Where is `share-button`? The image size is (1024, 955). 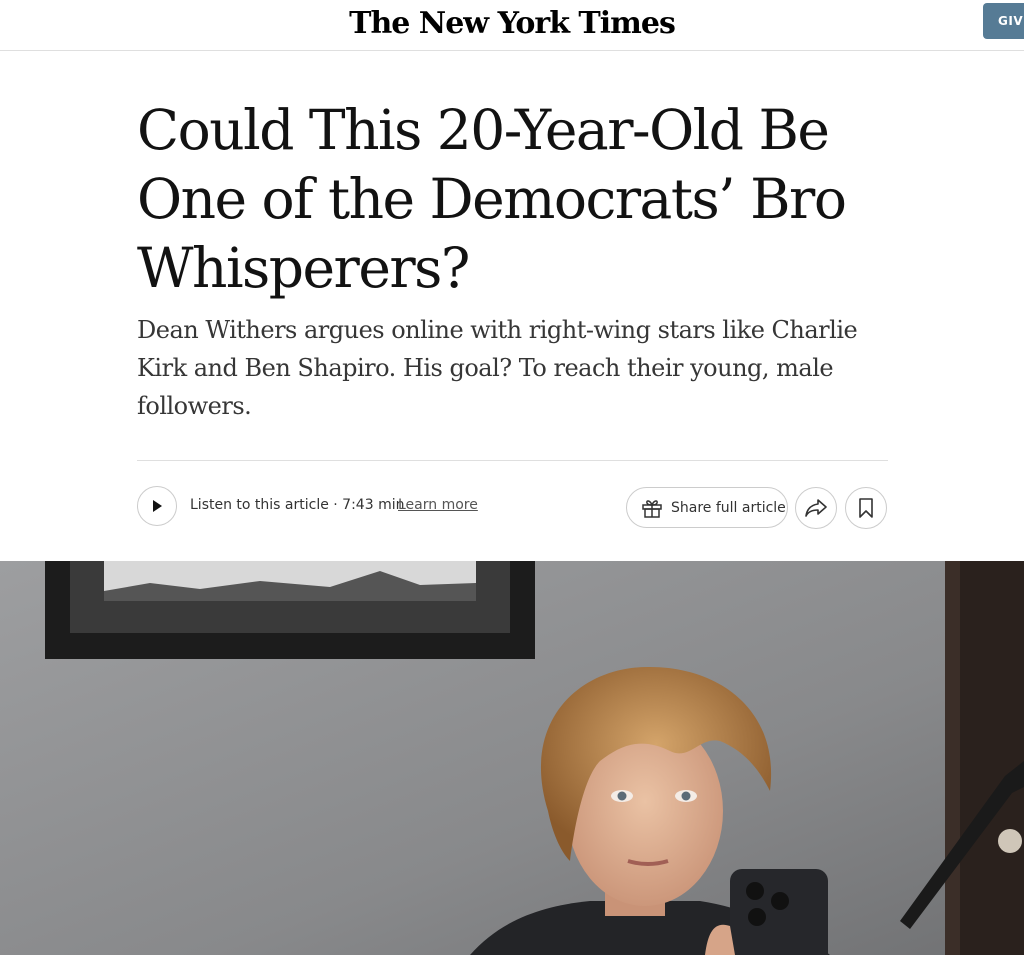
share-button is located at coordinates (816, 508).